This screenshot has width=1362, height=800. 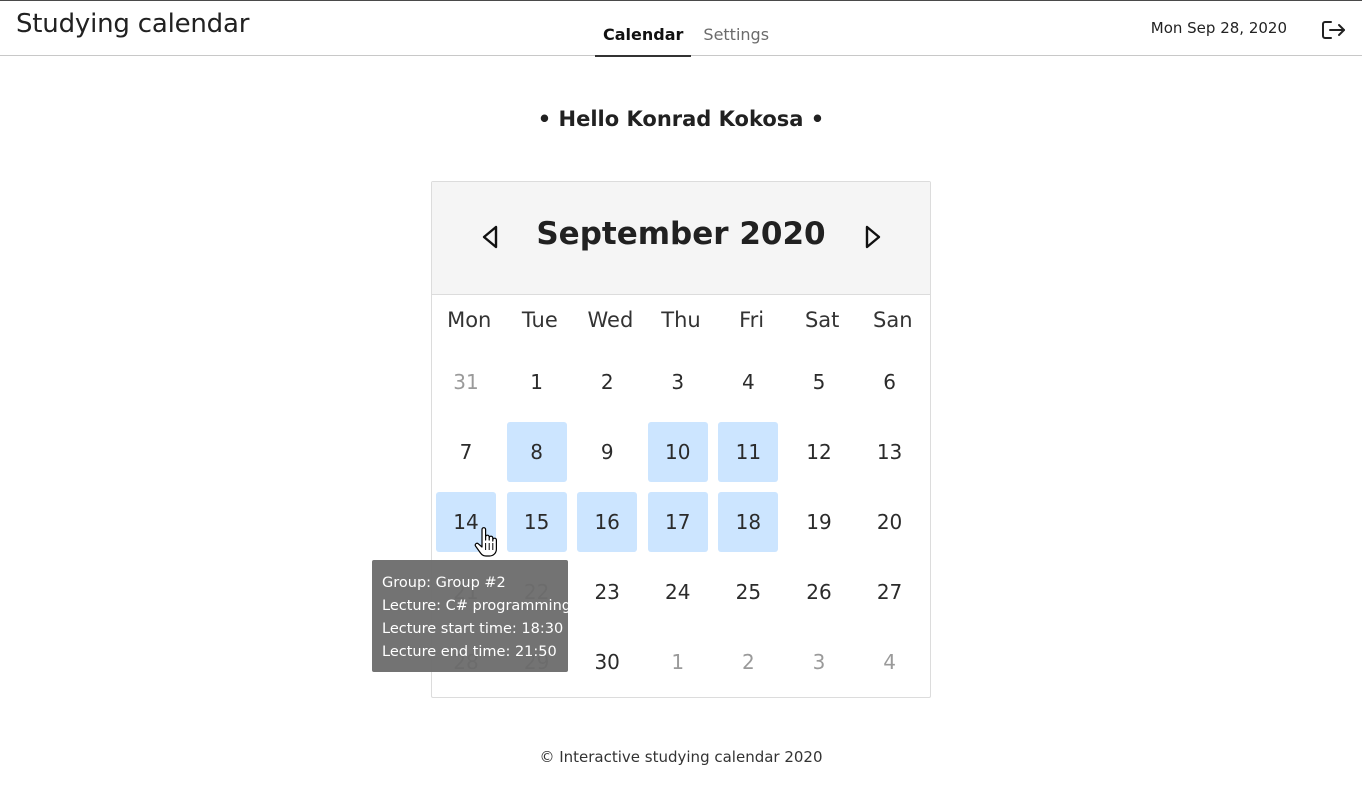 What do you see at coordinates (536, 522) in the screenshot?
I see `calendar-day-with-lecture: 15` at bounding box center [536, 522].